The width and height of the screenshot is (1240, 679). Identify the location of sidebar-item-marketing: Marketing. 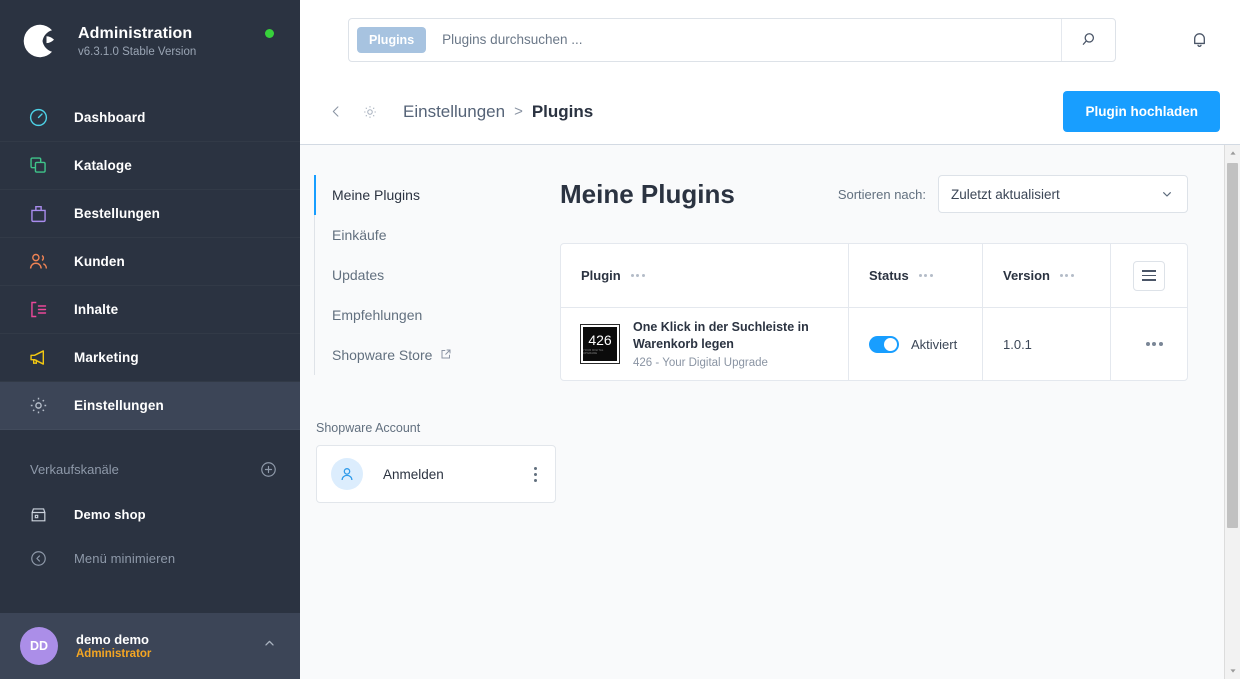
(150, 358).